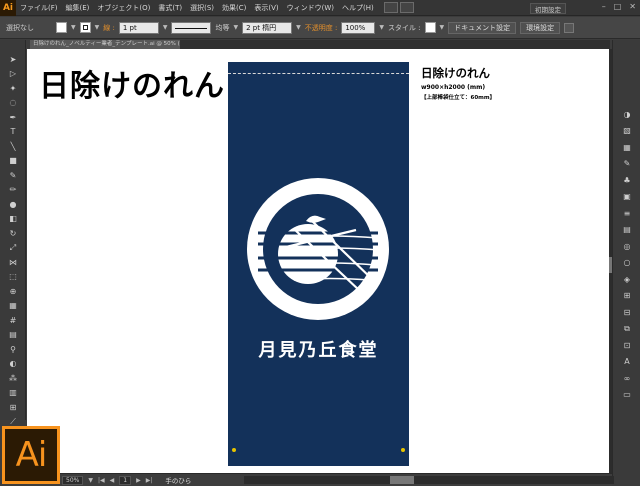 The height and width of the screenshot is (486, 640). What do you see at coordinates (13, 248) in the screenshot?
I see `scale-icon: ⤢` at bounding box center [13, 248].